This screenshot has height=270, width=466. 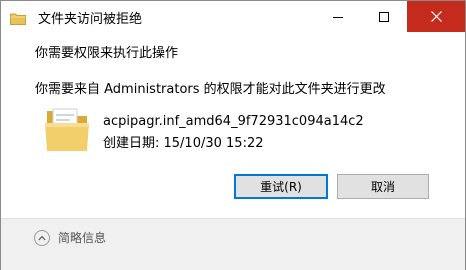 What do you see at coordinates (82, 238) in the screenshot?
I see `details-label: 简略信息` at bounding box center [82, 238].